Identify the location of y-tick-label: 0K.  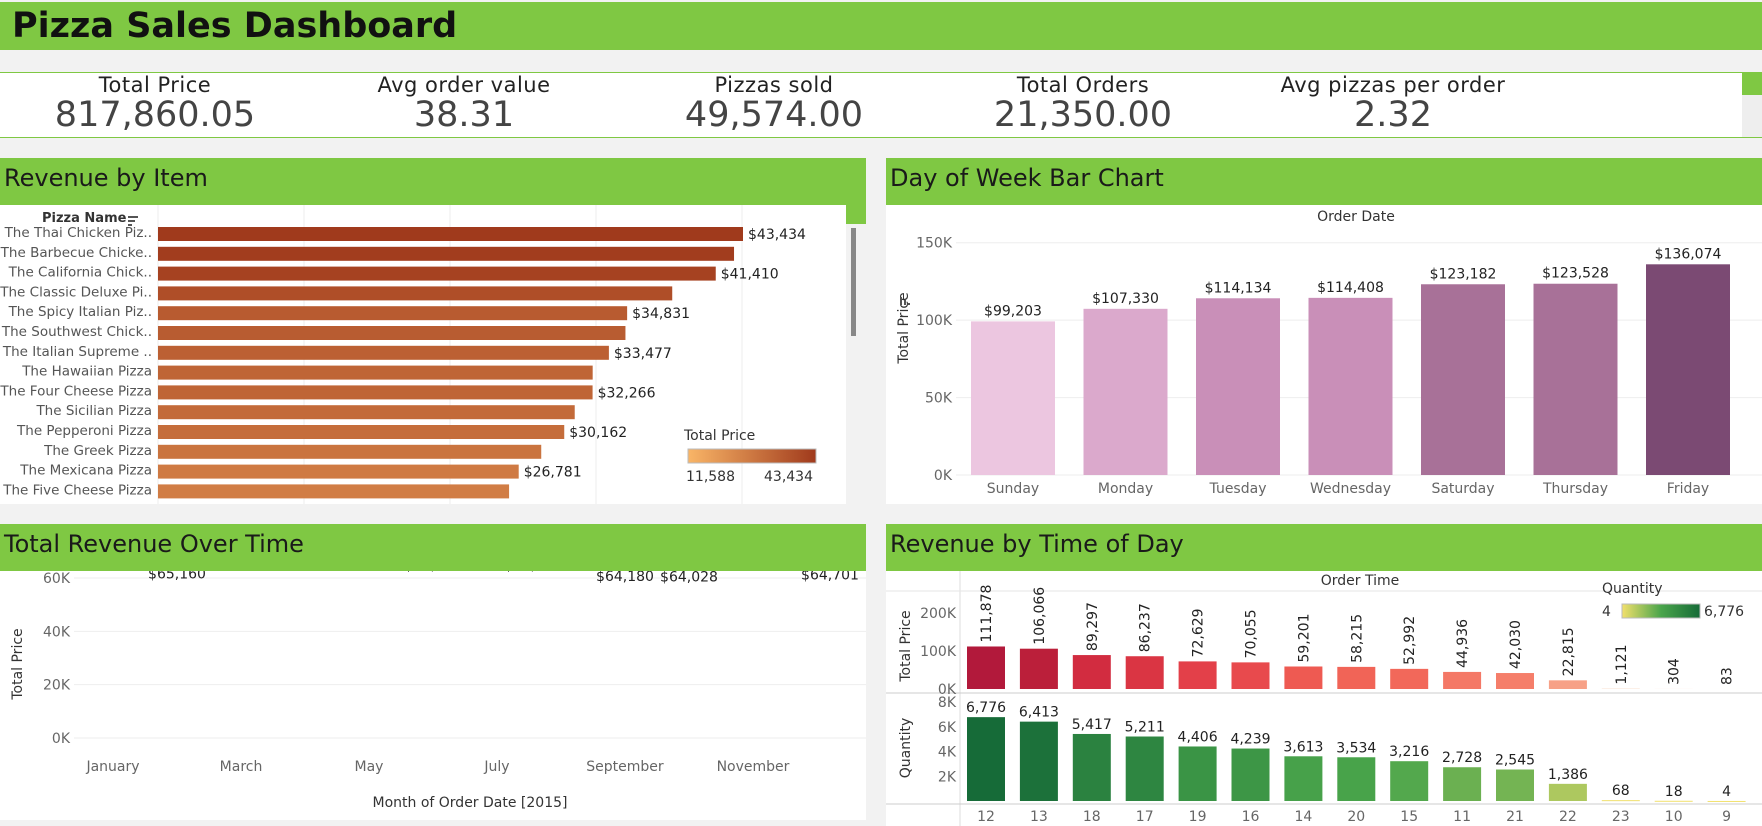
(61, 739).